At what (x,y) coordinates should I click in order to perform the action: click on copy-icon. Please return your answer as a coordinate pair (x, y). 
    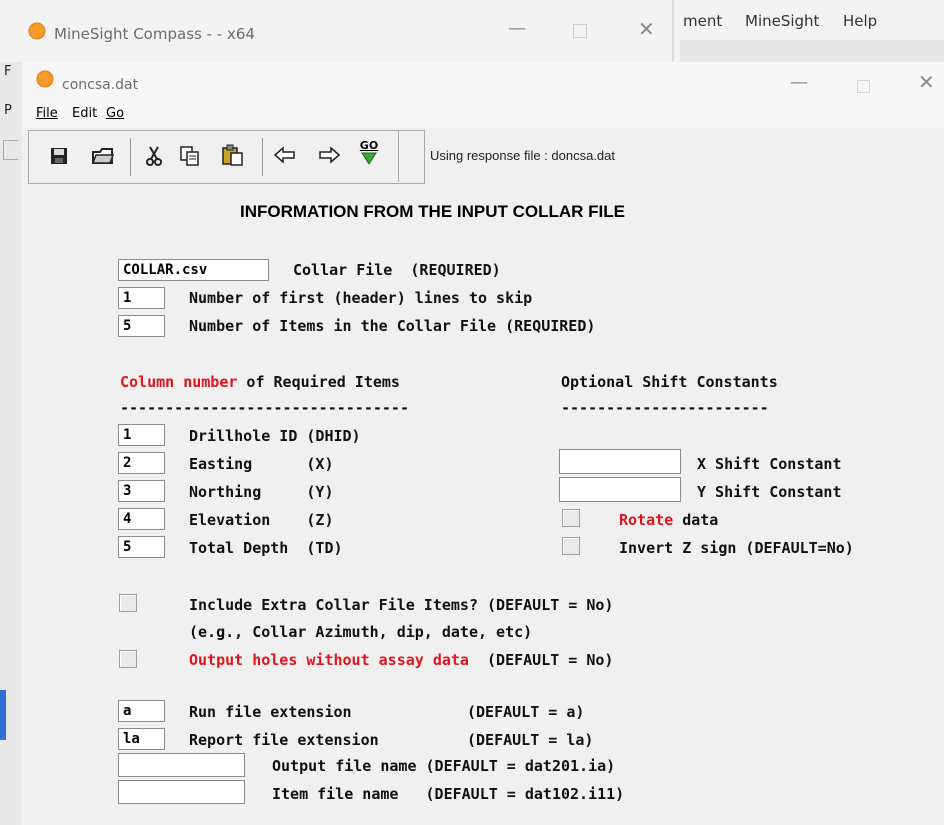
    Looking at the image, I should click on (190, 156).